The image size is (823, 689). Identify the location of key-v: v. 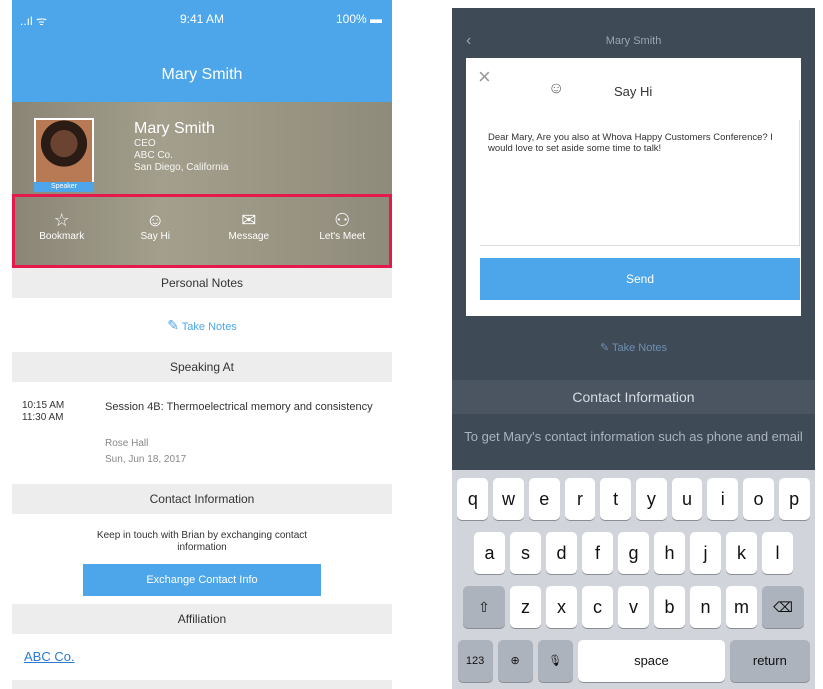
(633, 607).